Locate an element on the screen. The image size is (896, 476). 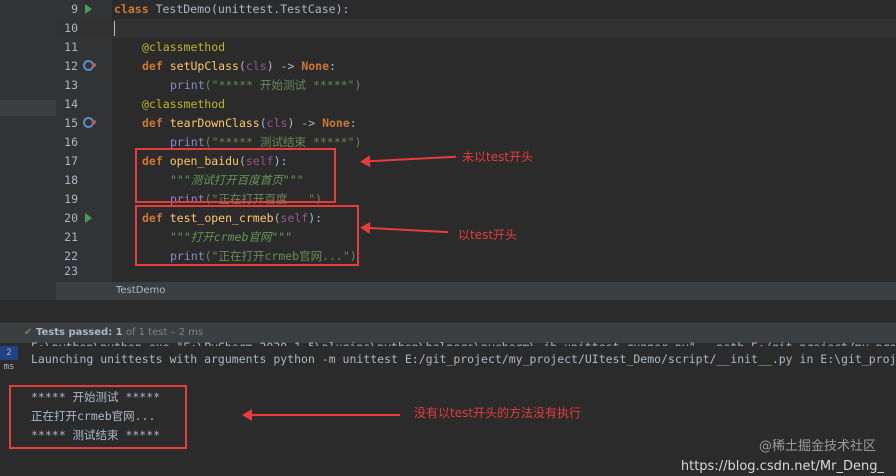
code-line-13: 13 print("***** 开始测试 *****") is located at coordinates (476, 85).